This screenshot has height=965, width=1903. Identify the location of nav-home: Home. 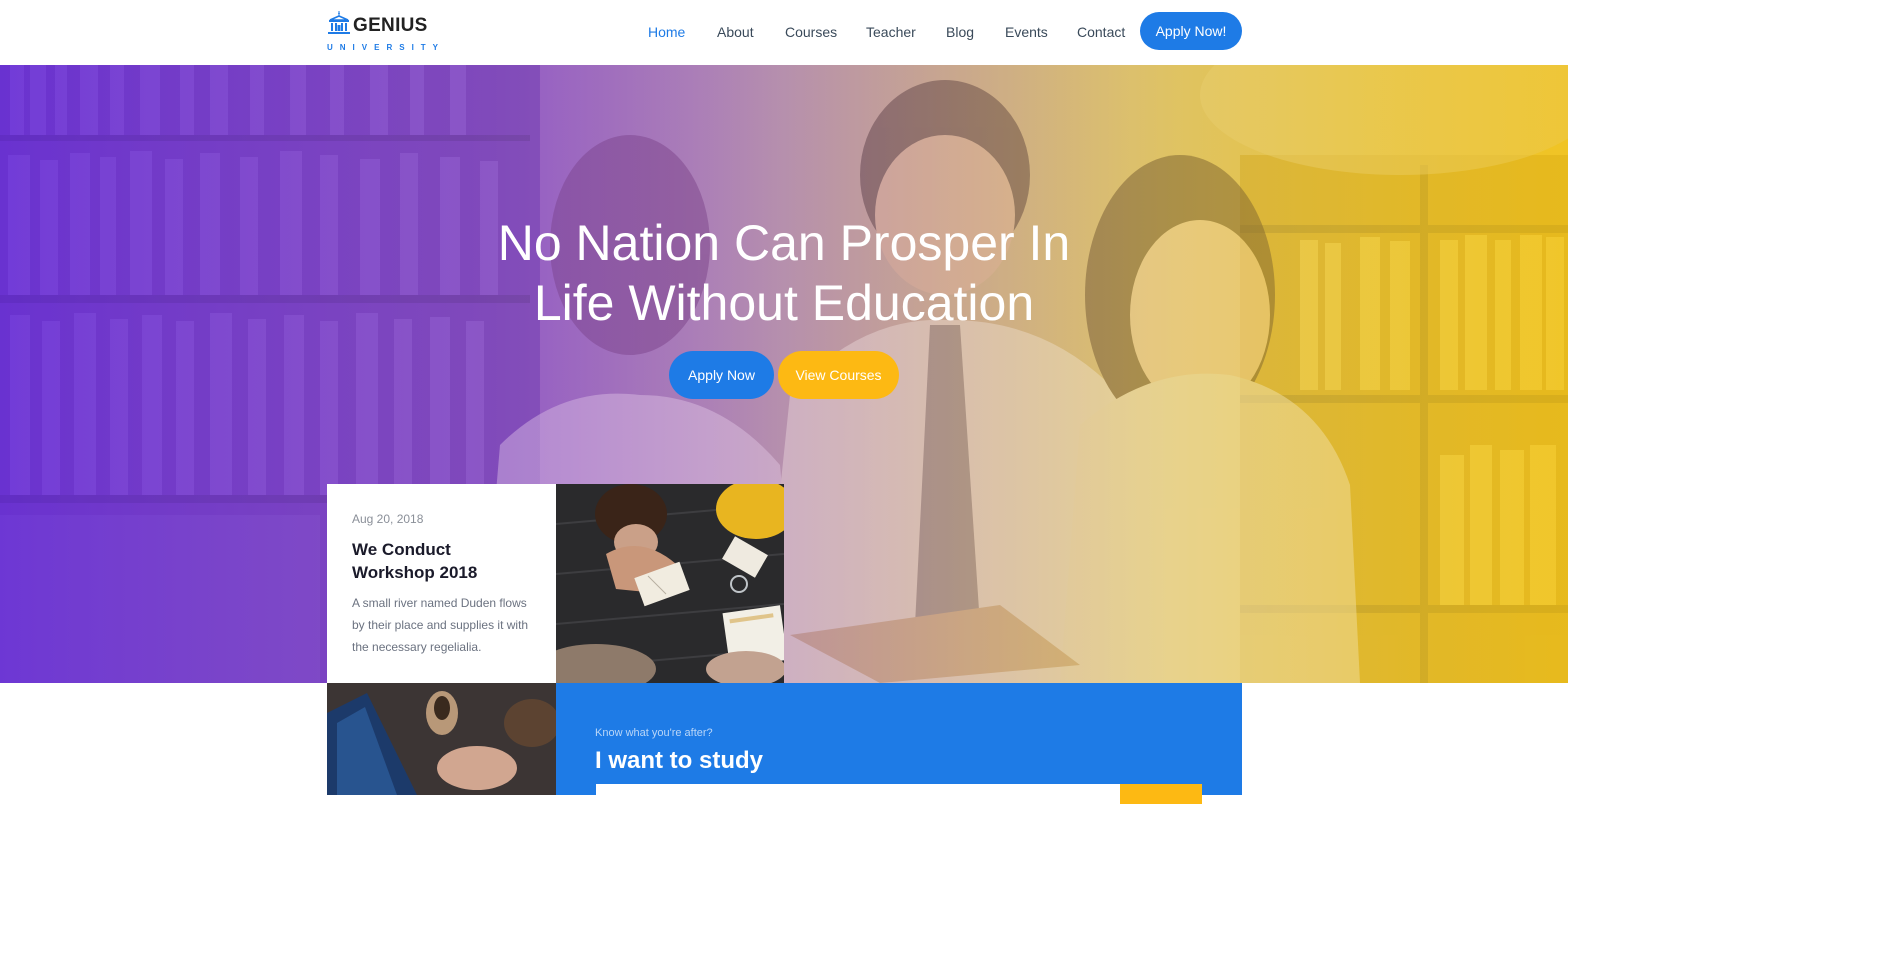
(666, 32).